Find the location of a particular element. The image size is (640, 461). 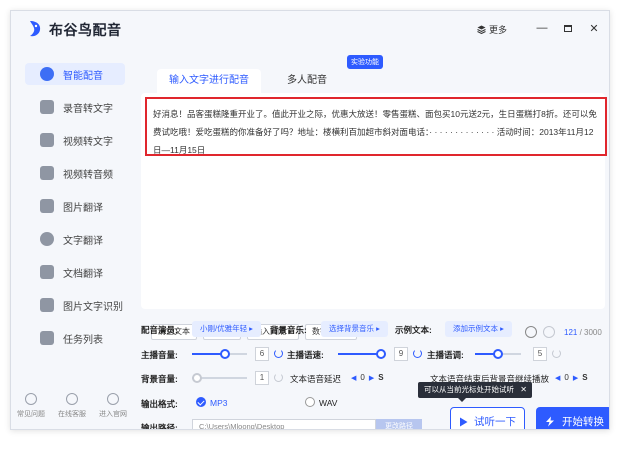

experimental-badge: 实验功能 is located at coordinates (365, 62).